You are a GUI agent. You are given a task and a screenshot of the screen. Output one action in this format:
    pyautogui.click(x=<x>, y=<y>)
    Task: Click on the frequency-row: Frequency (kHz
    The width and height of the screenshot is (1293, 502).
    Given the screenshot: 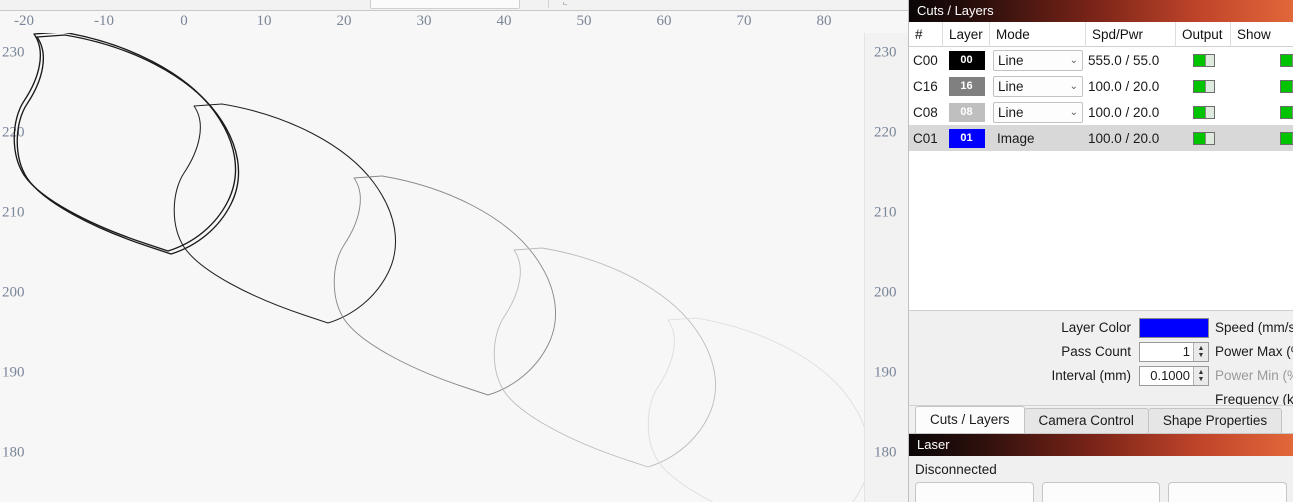 What is the action you would take?
    pyautogui.click(x=1254, y=397)
    